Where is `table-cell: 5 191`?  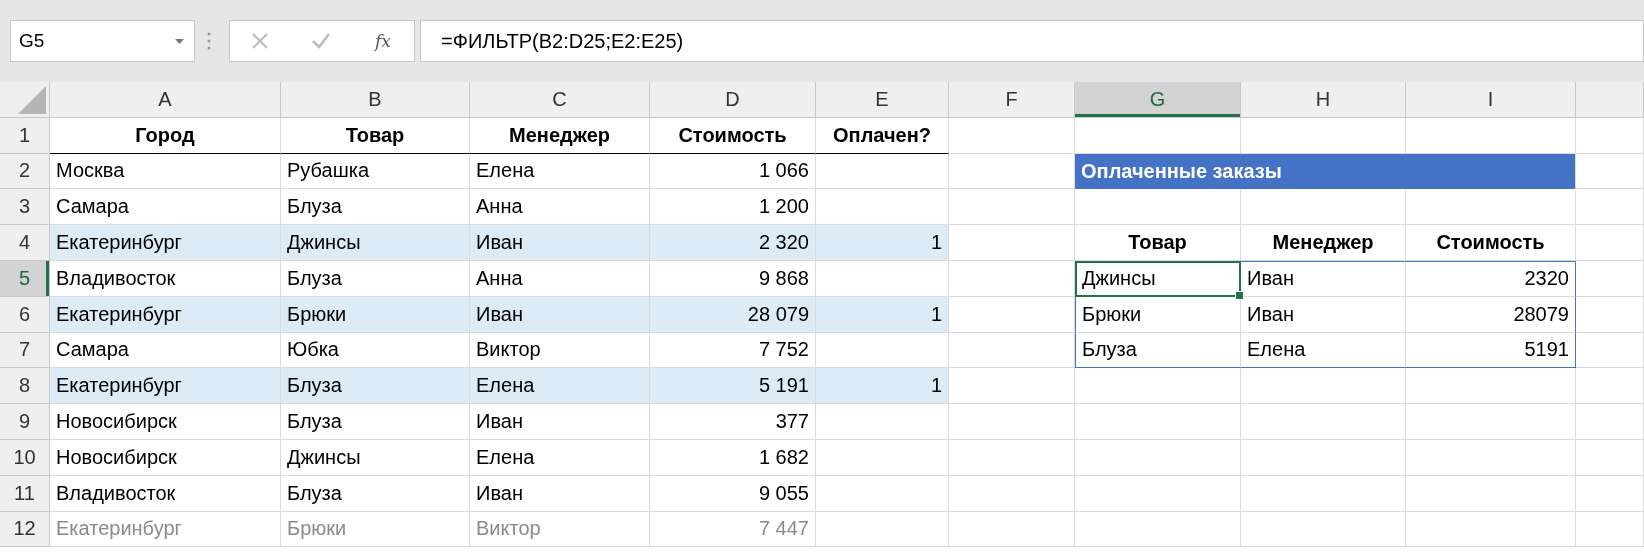 table-cell: 5 191 is located at coordinates (733, 386).